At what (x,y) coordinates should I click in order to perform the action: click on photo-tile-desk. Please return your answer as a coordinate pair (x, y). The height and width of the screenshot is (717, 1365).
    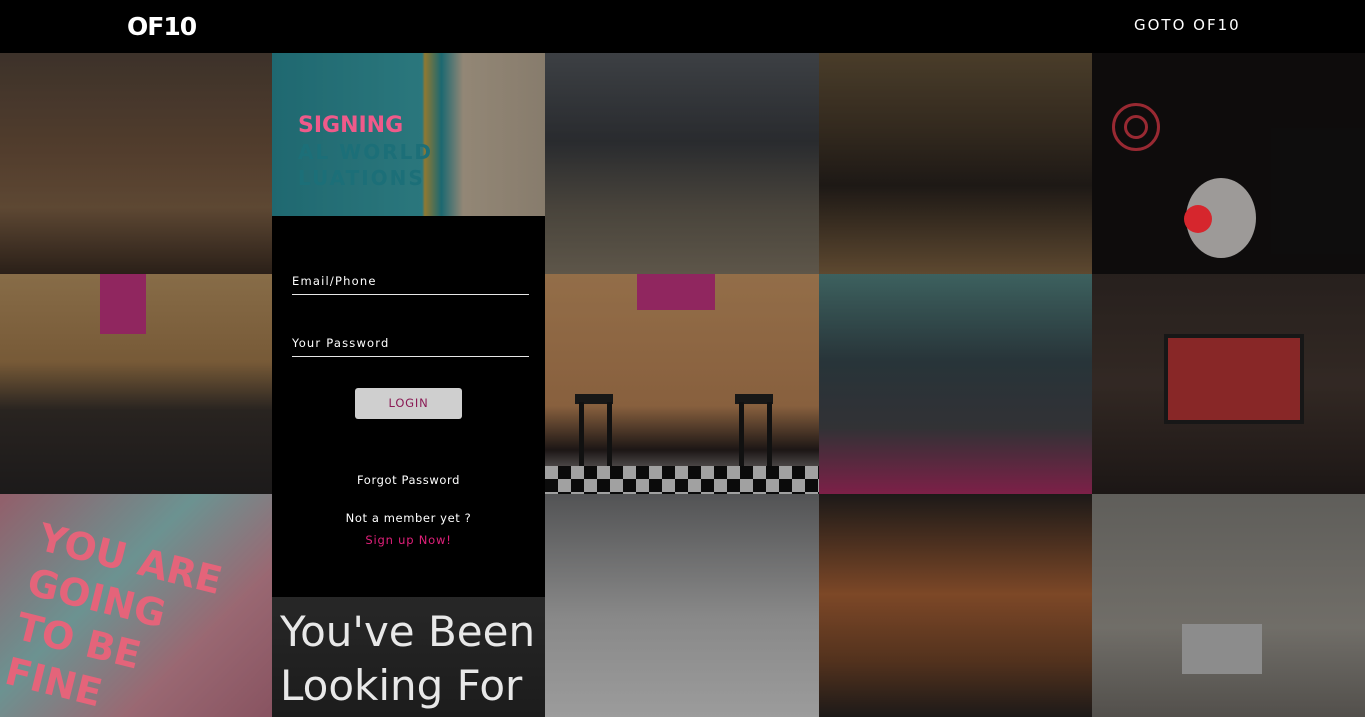
    Looking at the image, I should click on (1228, 605).